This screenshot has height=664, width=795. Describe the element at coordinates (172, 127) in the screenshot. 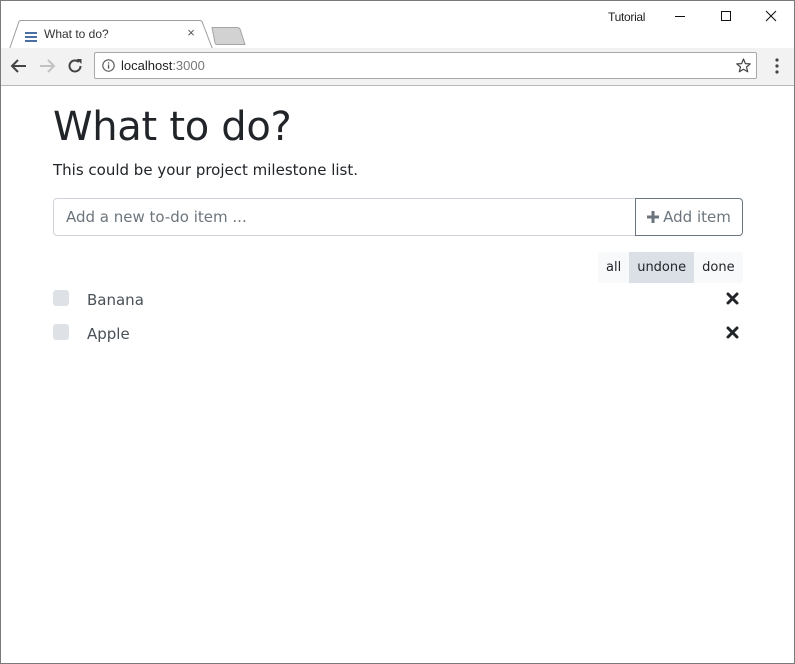

I see `page-title: What to do?` at that location.